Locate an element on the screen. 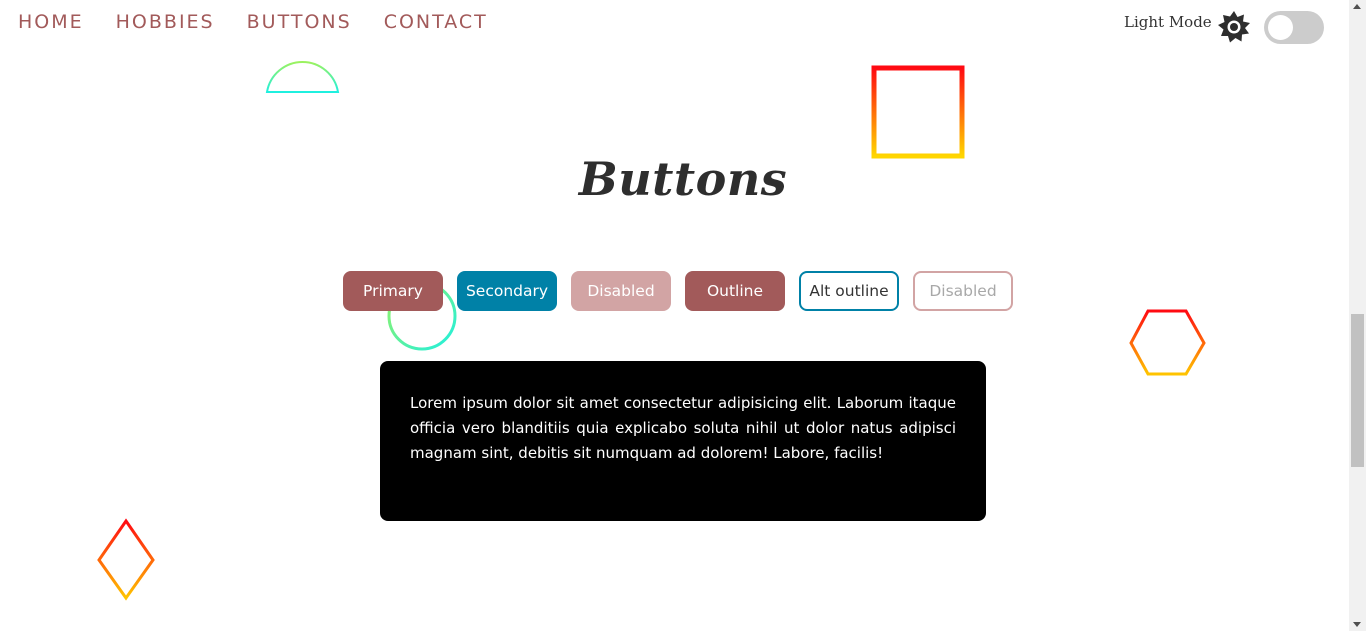  theme-switcher: Light Mode is located at coordinates (1168, 20).